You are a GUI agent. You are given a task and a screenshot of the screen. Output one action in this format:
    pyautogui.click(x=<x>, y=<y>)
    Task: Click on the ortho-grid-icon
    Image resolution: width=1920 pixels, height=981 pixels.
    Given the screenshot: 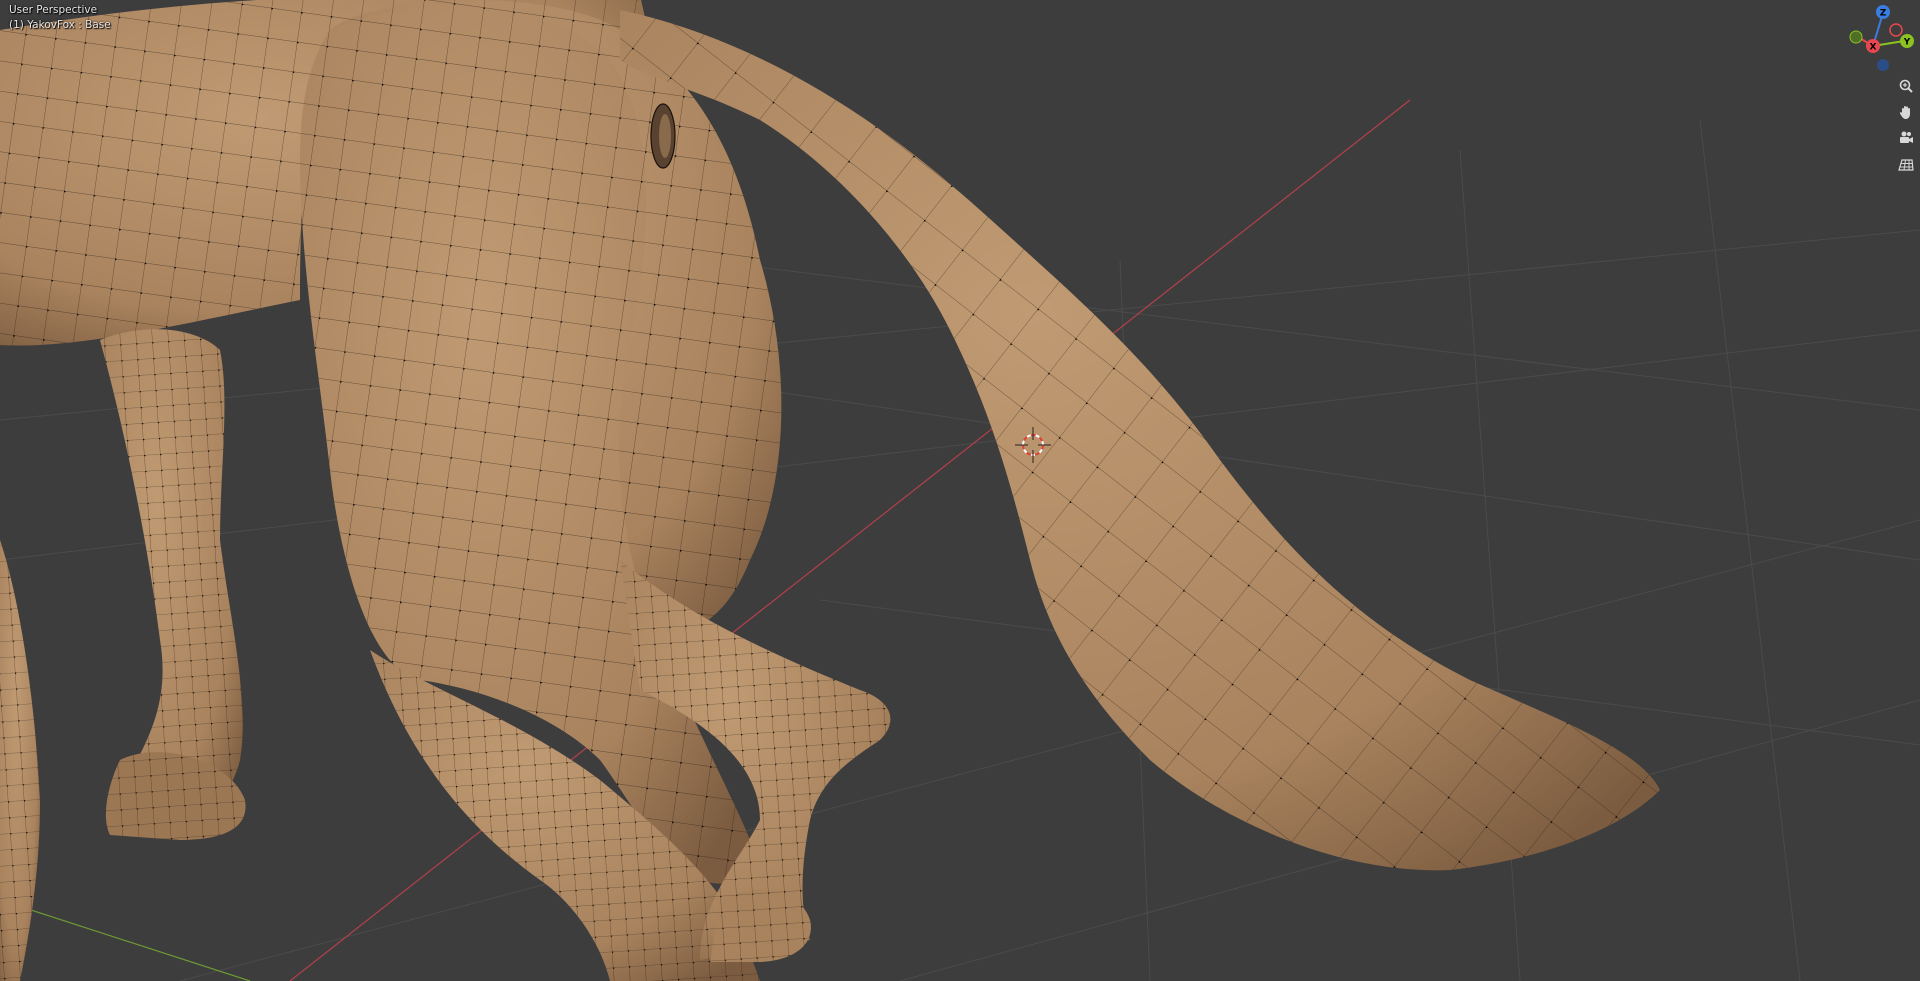 What is the action you would take?
    pyautogui.click(x=1906, y=165)
    